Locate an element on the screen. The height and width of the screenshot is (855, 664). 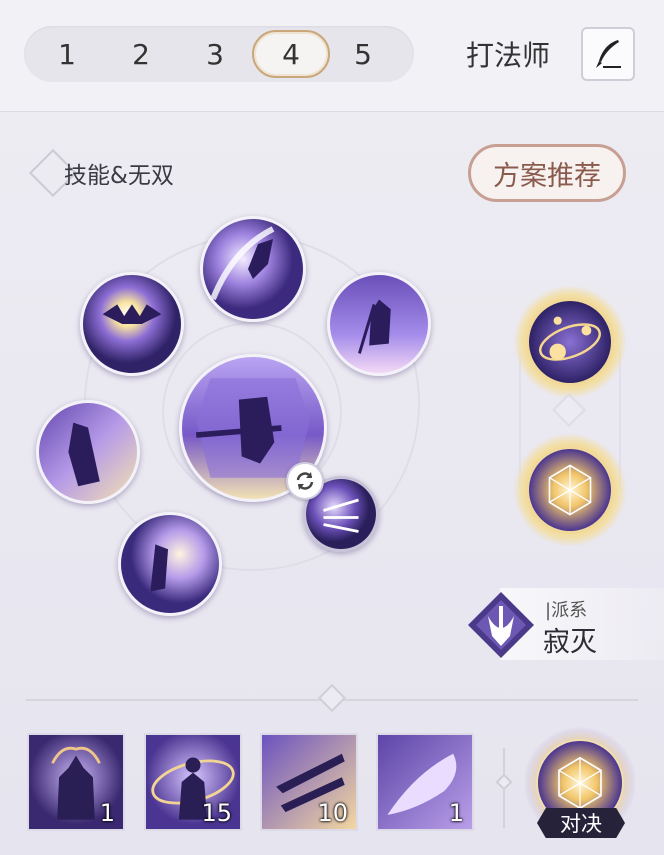
quill-pen-icon is located at coordinates (608, 54).